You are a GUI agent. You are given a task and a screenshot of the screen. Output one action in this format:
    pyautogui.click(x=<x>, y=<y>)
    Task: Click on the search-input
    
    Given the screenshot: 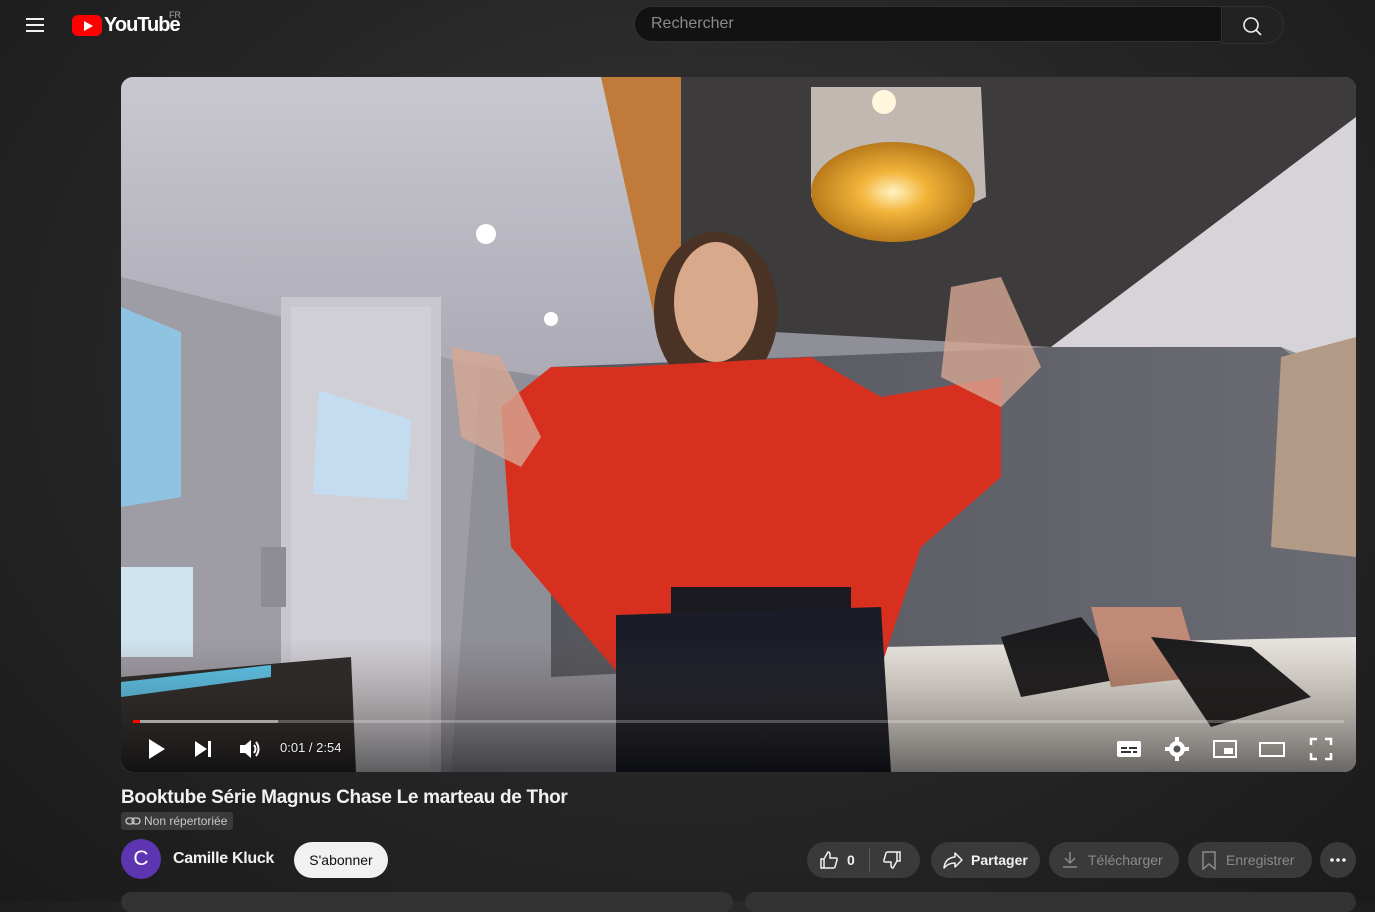 What is the action you would take?
    pyautogui.click(x=928, y=24)
    